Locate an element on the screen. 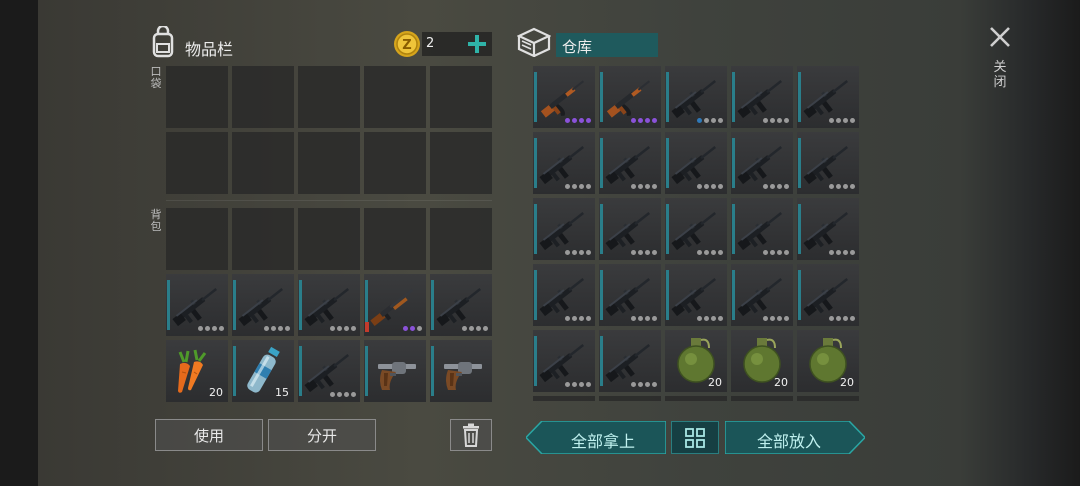  split-button: 分开 is located at coordinates (322, 435).